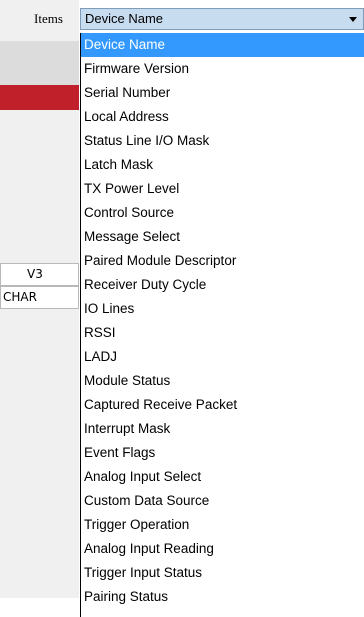 This screenshot has height=617, width=364. Describe the element at coordinates (48, 18) in the screenshot. I see `items-label: Items` at that location.